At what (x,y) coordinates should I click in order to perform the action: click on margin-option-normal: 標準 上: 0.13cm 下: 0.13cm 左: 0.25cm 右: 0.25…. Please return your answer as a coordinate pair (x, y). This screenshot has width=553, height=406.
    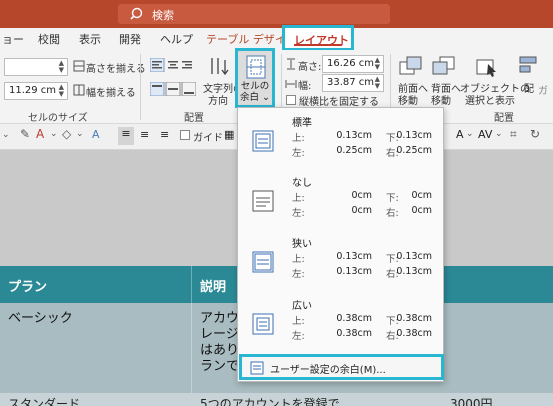
    Looking at the image, I should click on (340, 144).